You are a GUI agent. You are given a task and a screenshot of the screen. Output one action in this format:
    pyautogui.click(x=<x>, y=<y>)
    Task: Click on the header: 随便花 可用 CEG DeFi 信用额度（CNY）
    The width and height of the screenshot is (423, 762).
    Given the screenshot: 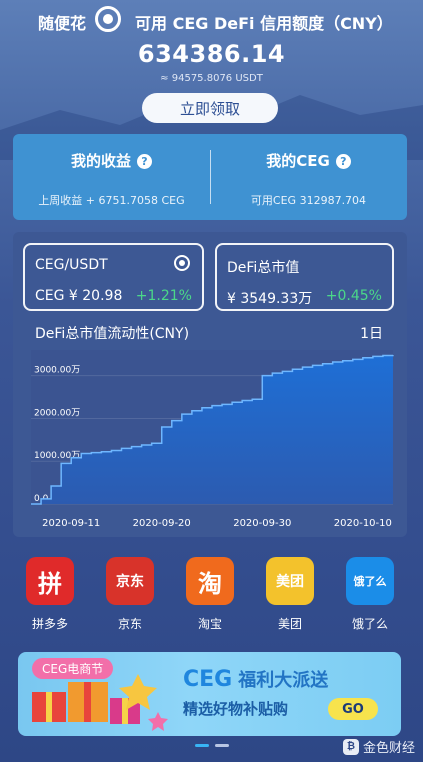 What is the action you would take?
    pyautogui.click(x=211, y=21)
    